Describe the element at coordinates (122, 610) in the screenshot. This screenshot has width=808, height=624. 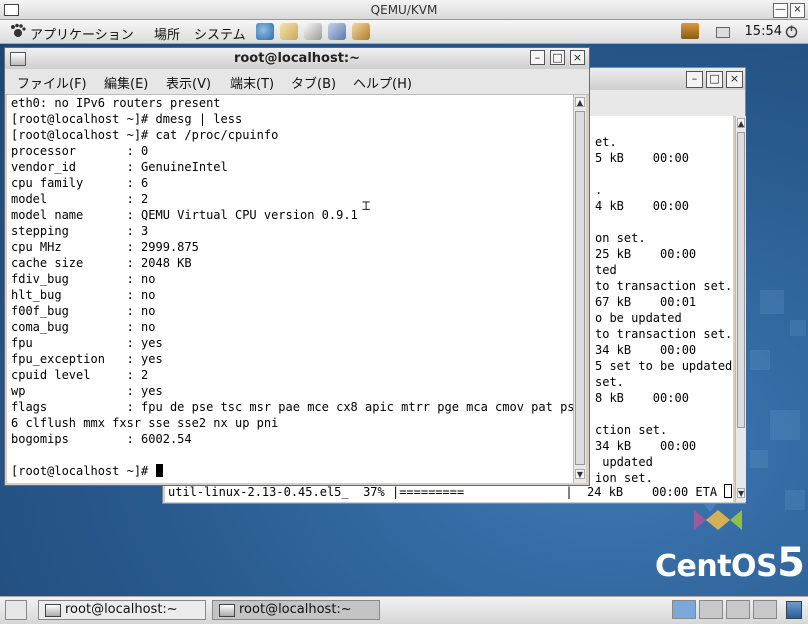
I see `task-button-1: root@localhost:~` at that location.